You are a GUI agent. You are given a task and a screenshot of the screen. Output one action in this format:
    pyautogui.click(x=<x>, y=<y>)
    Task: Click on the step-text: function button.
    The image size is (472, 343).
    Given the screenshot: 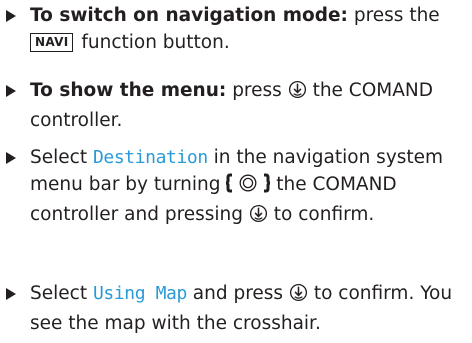 What is the action you would take?
    pyautogui.click(x=152, y=42)
    